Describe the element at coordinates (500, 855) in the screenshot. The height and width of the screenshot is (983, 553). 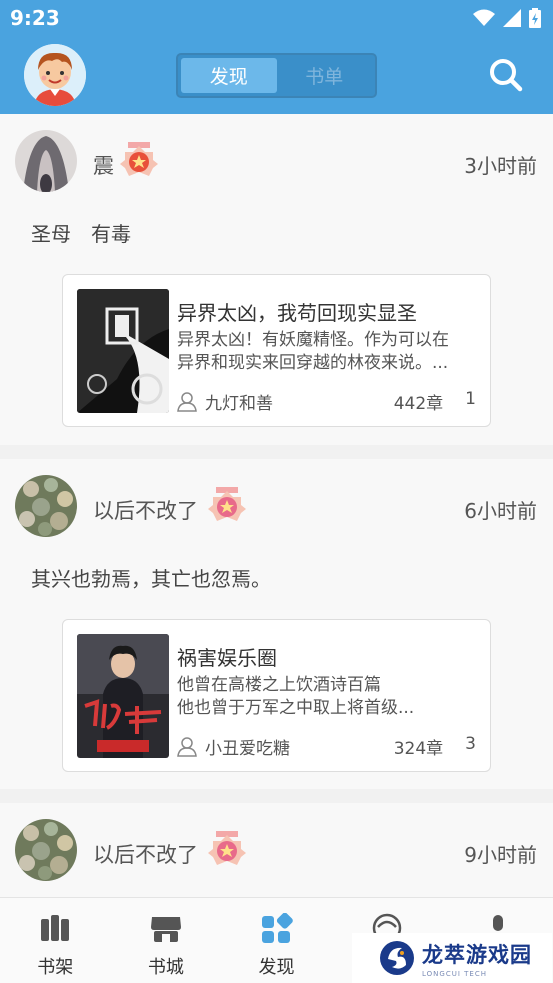
I see `post-time: 9小时前` at that location.